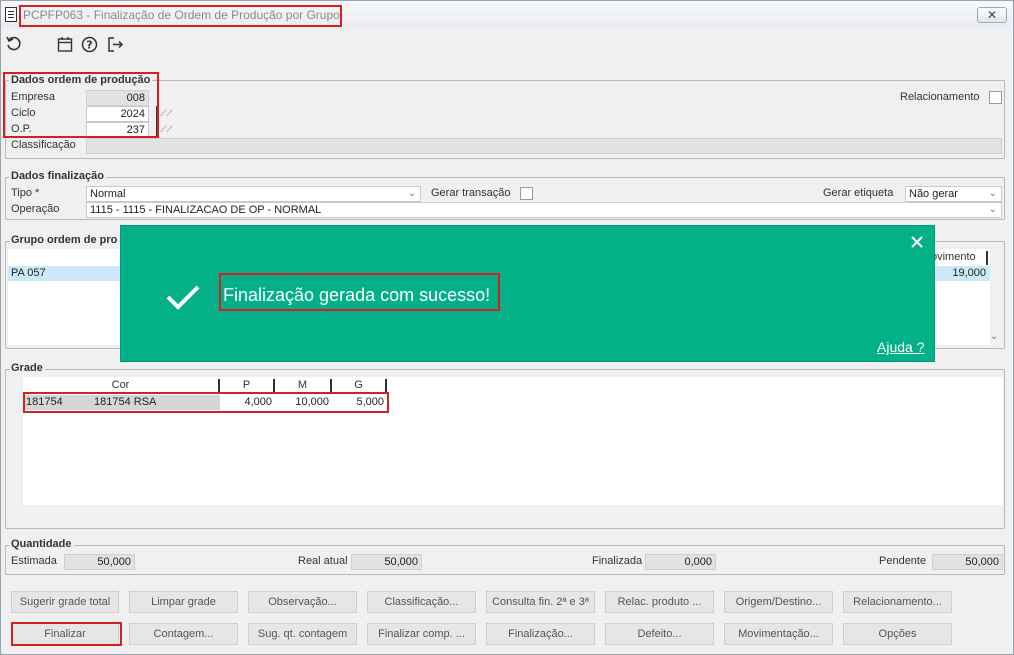 The height and width of the screenshot is (655, 1014). I want to click on help-link: Ajuda ?, so click(900, 347).